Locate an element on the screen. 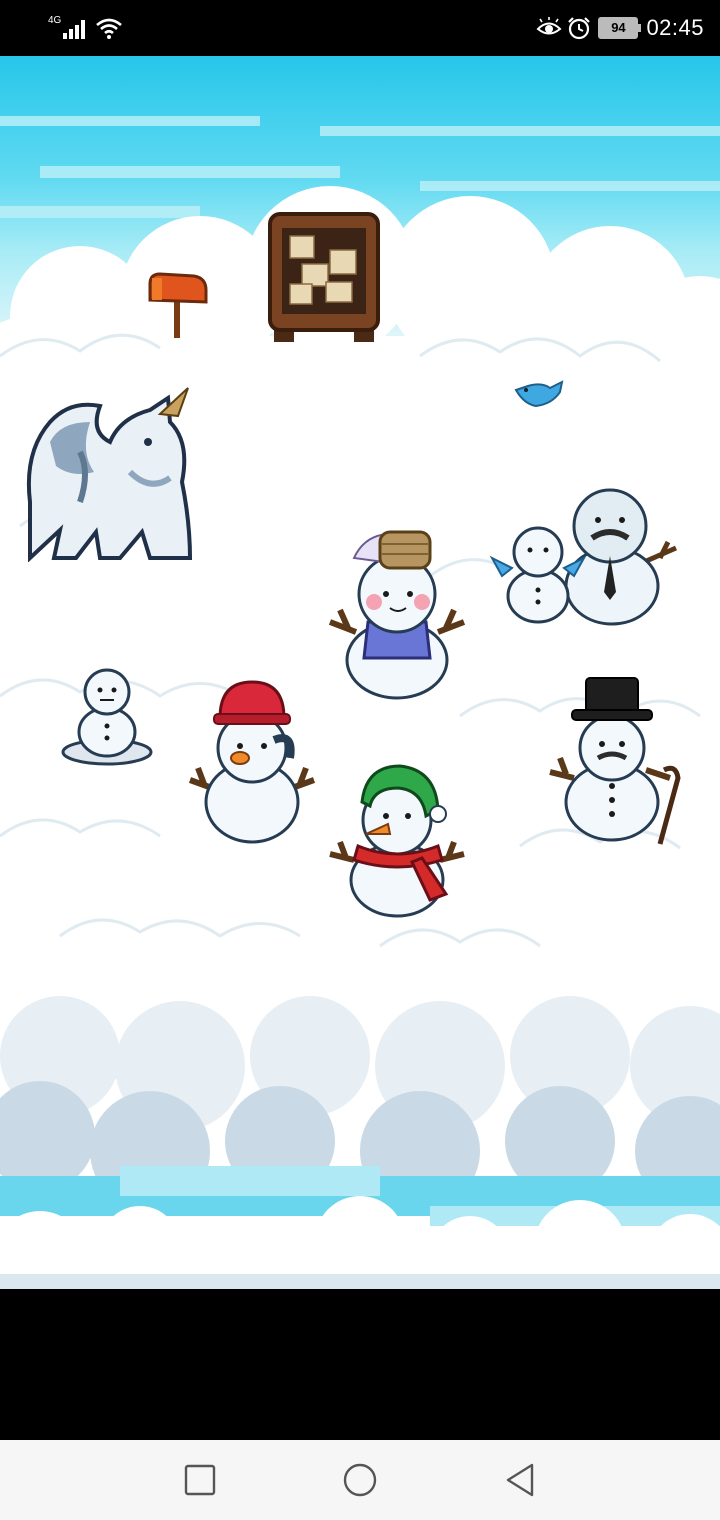  back-icon is located at coordinates (520, 1480).